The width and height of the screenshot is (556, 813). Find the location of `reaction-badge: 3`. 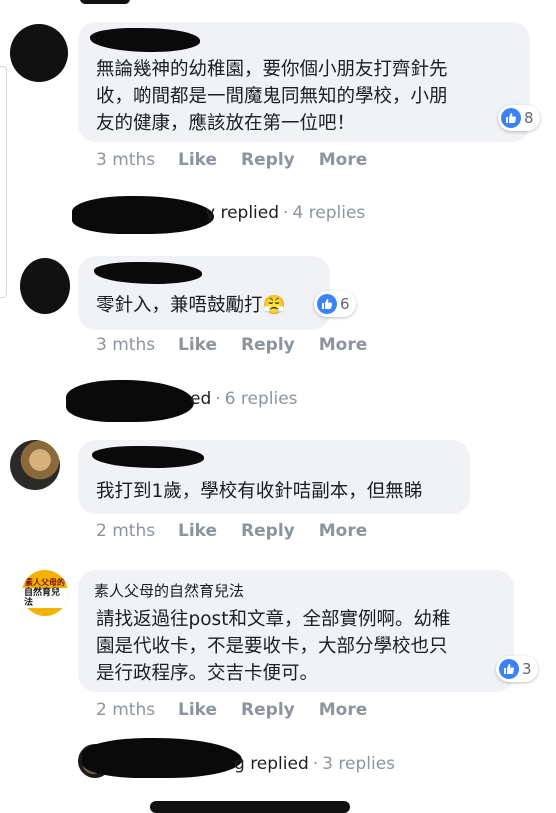

reaction-badge: 3 is located at coordinates (517, 669).